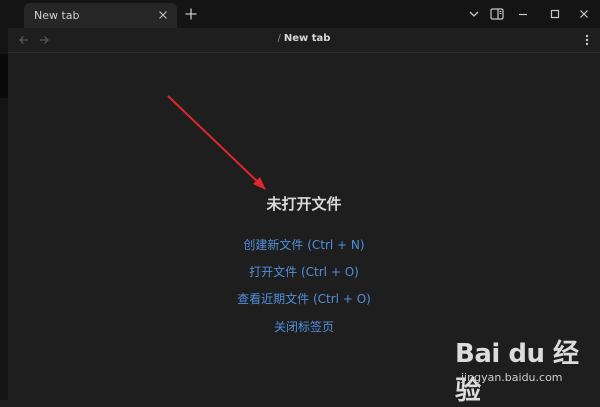 This screenshot has width=600, height=407. I want to click on tab-new-tab: New tab, so click(100, 15).